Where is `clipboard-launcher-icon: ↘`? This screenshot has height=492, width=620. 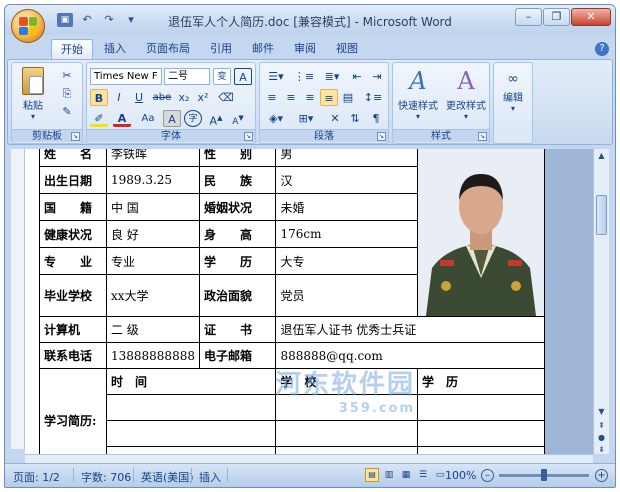 clipboard-launcher-icon: ↘ is located at coordinates (75, 136).